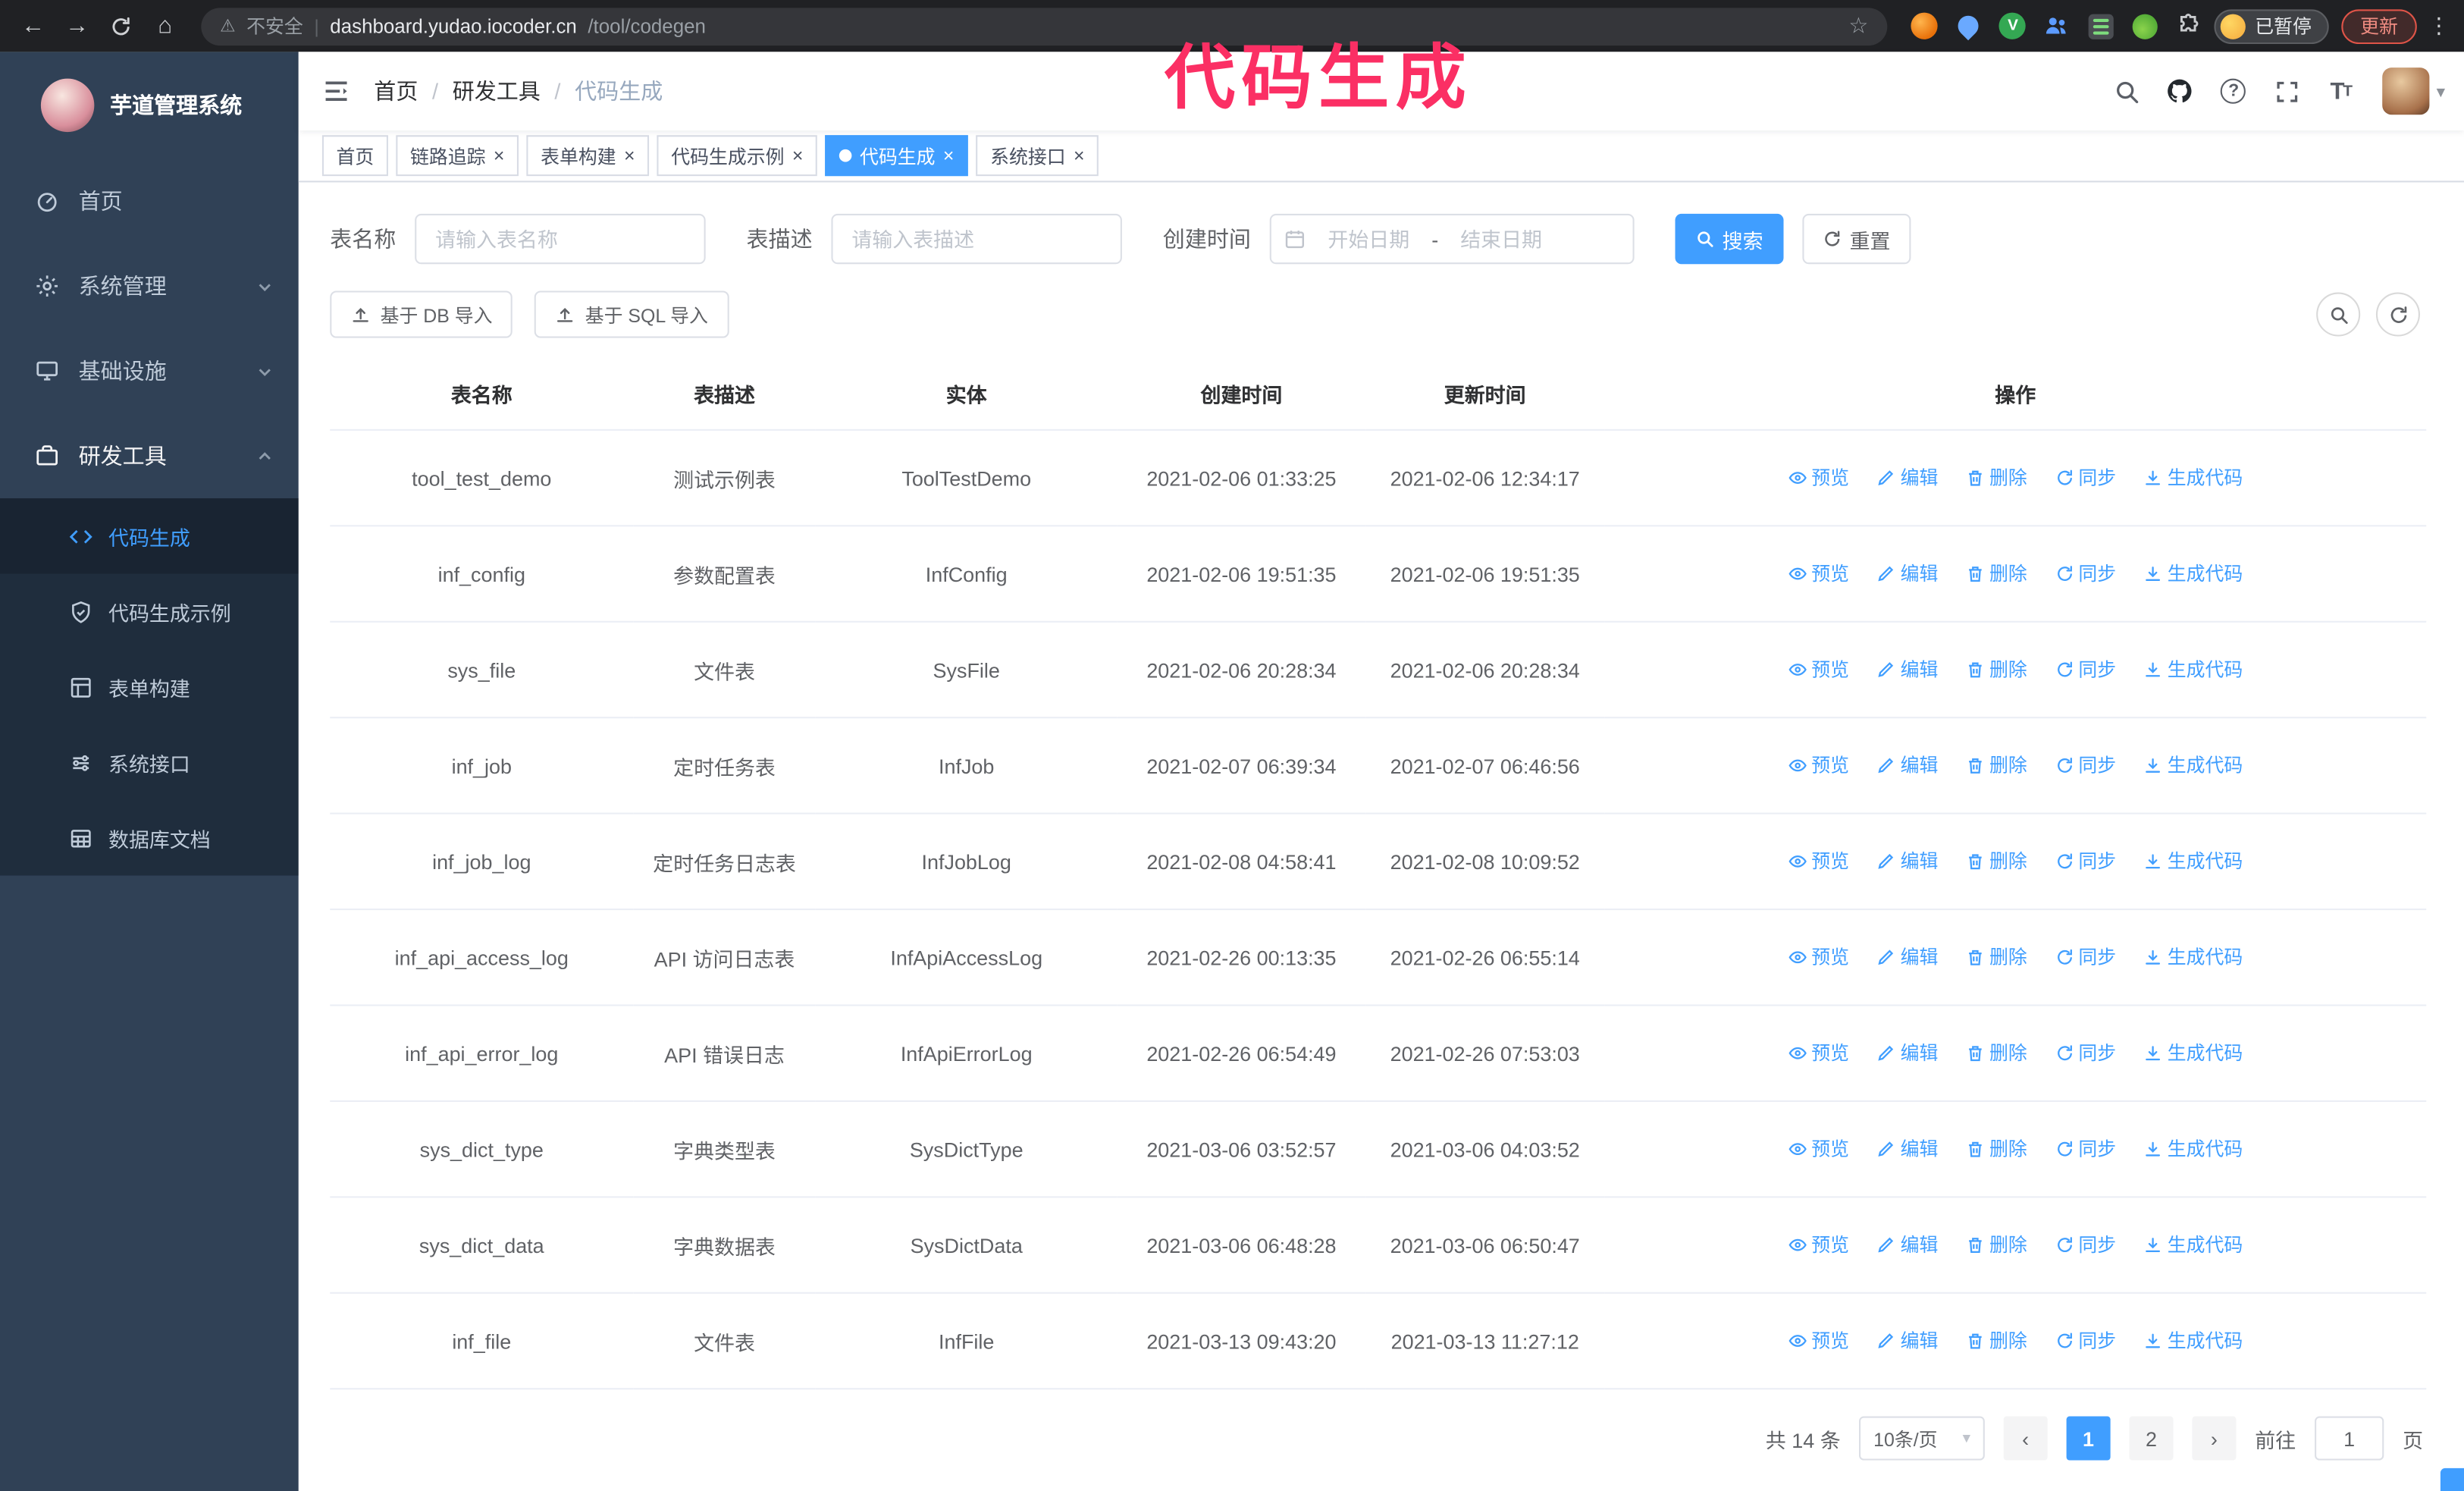  Describe the element at coordinates (458, 156) in the screenshot. I see `tab-trace: 链路追踪 ×` at that location.